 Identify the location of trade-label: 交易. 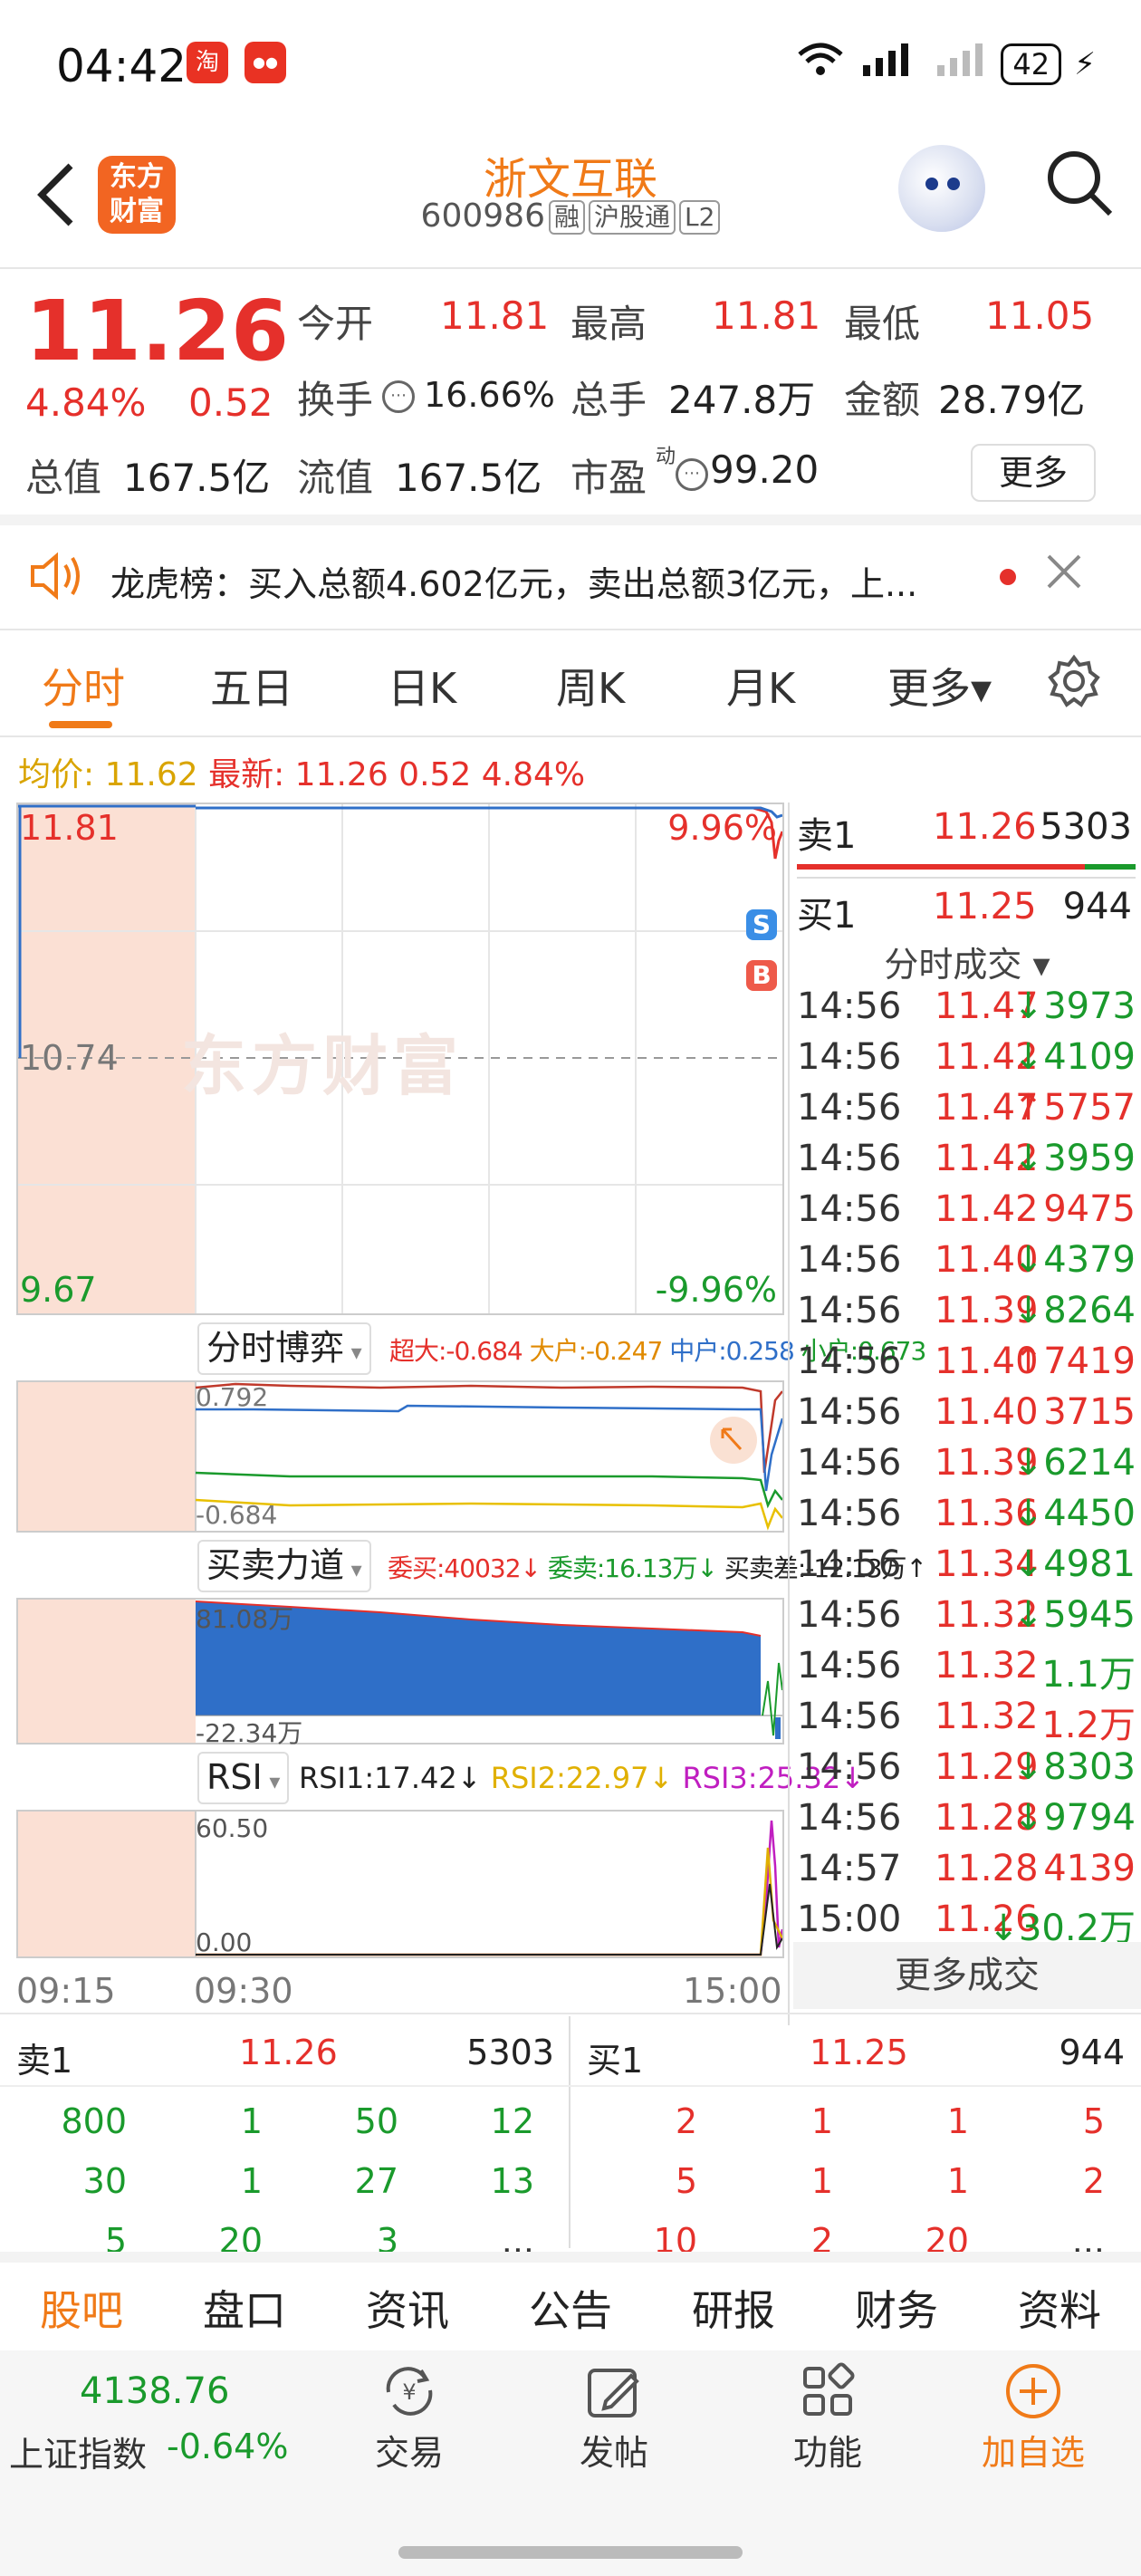
(409, 2453).